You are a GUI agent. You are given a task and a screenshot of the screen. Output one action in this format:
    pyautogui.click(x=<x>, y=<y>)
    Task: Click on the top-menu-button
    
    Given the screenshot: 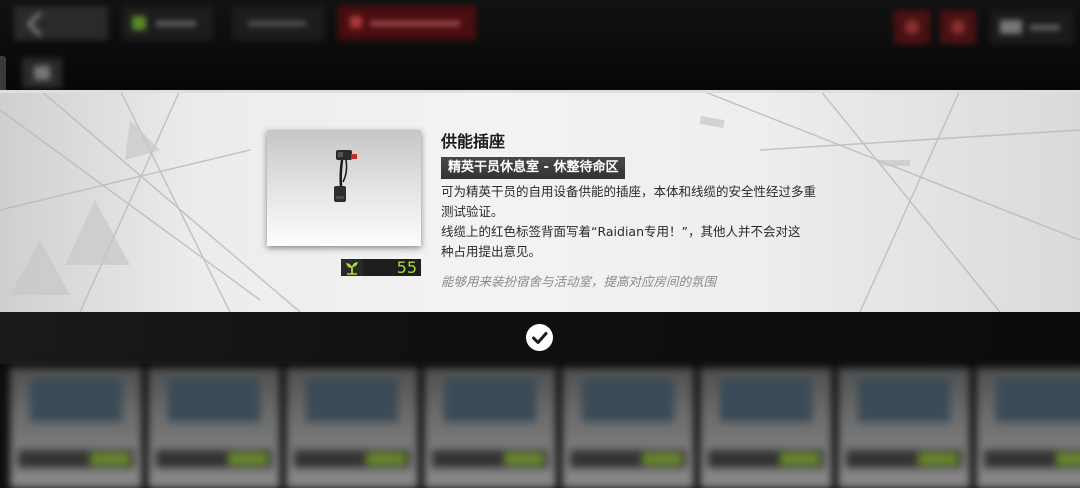 What is the action you would take?
    pyautogui.click(x=278, y=23)
    